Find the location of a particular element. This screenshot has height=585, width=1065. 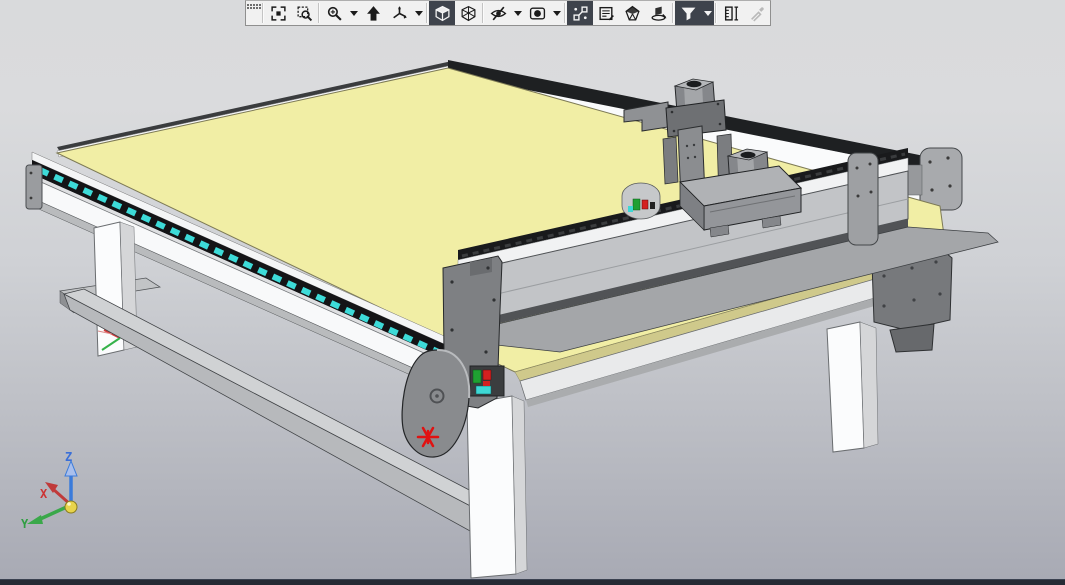

filter-graphics-selected is located at coordinates (694, 13).